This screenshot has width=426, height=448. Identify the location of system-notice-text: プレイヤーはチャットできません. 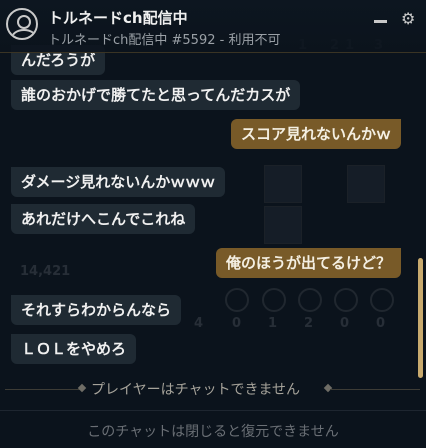
(196, 390).